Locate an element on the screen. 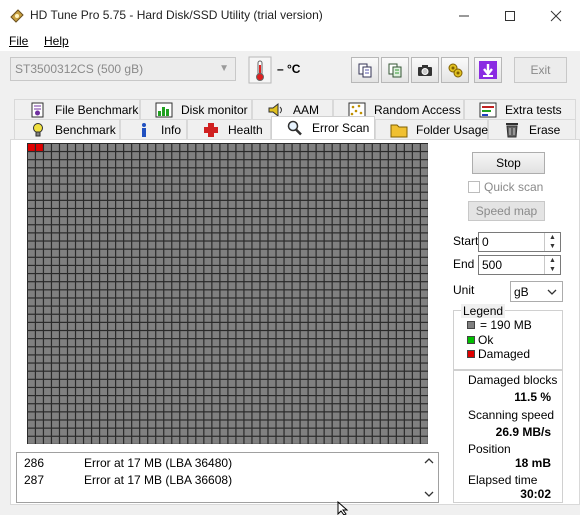 The width and height of the screenshot is (580, 515). end-input: 500 ▲ ▼ is located at coordinates (519, 265).